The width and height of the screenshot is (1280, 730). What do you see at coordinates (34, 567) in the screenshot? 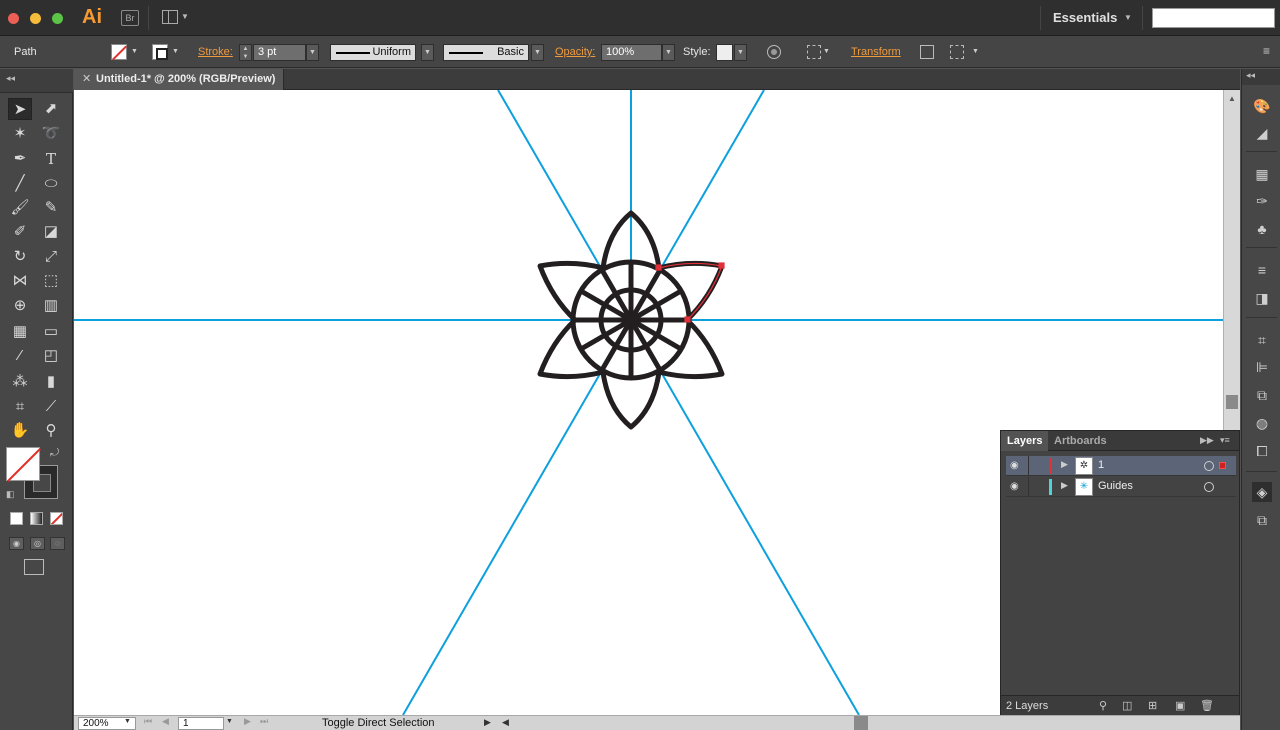
I see `screen-mode-icon` at bounding box center [34, 567].